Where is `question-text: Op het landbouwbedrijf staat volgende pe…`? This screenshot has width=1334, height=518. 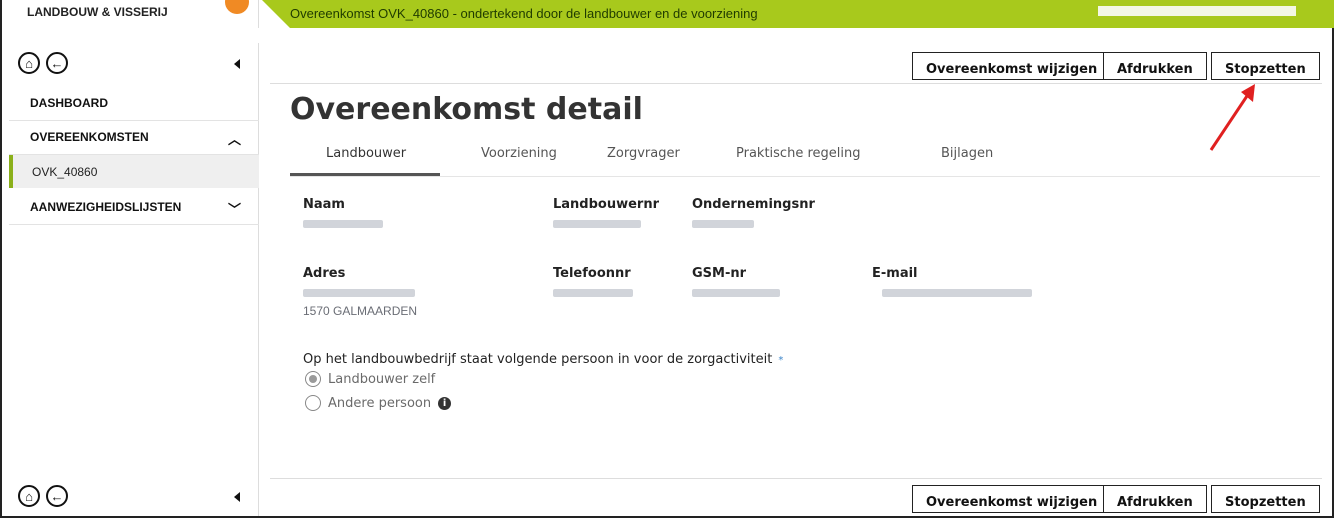 question-text: Op het landbouwbedrijf staat volgende pe… is located at coordinates (538, 359).